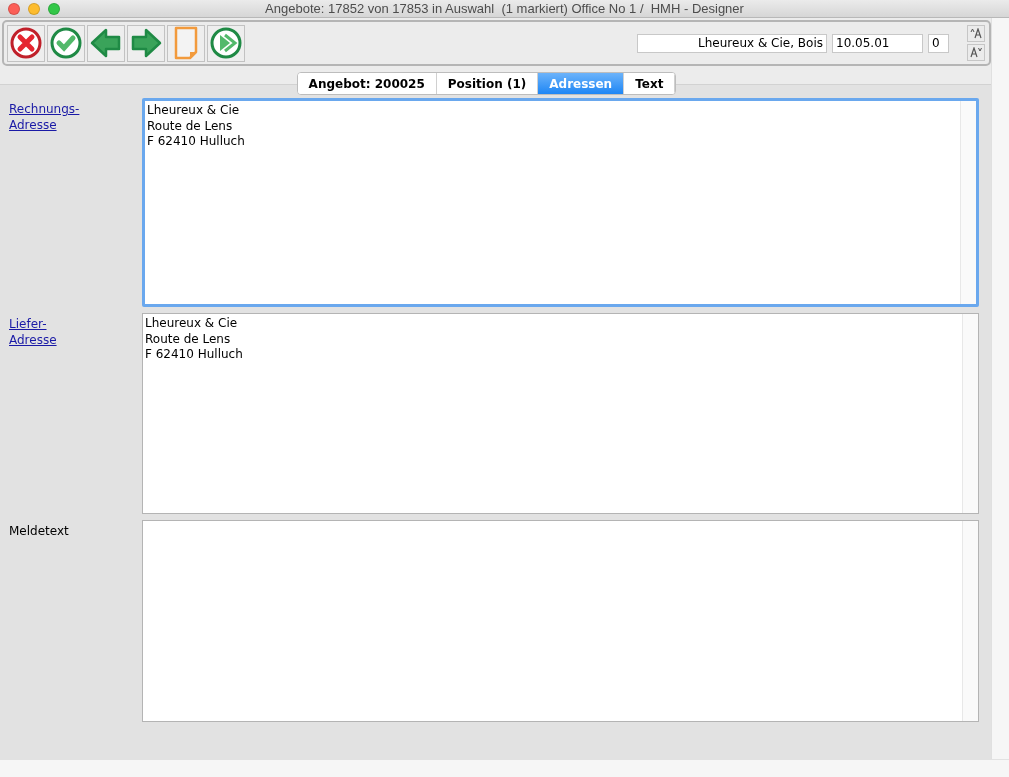 Image resolution: width=1009 pixels, height=777 pixels. Describe the element at coordinates (14, 8) in the screenshot. I see `close-button` at that location.